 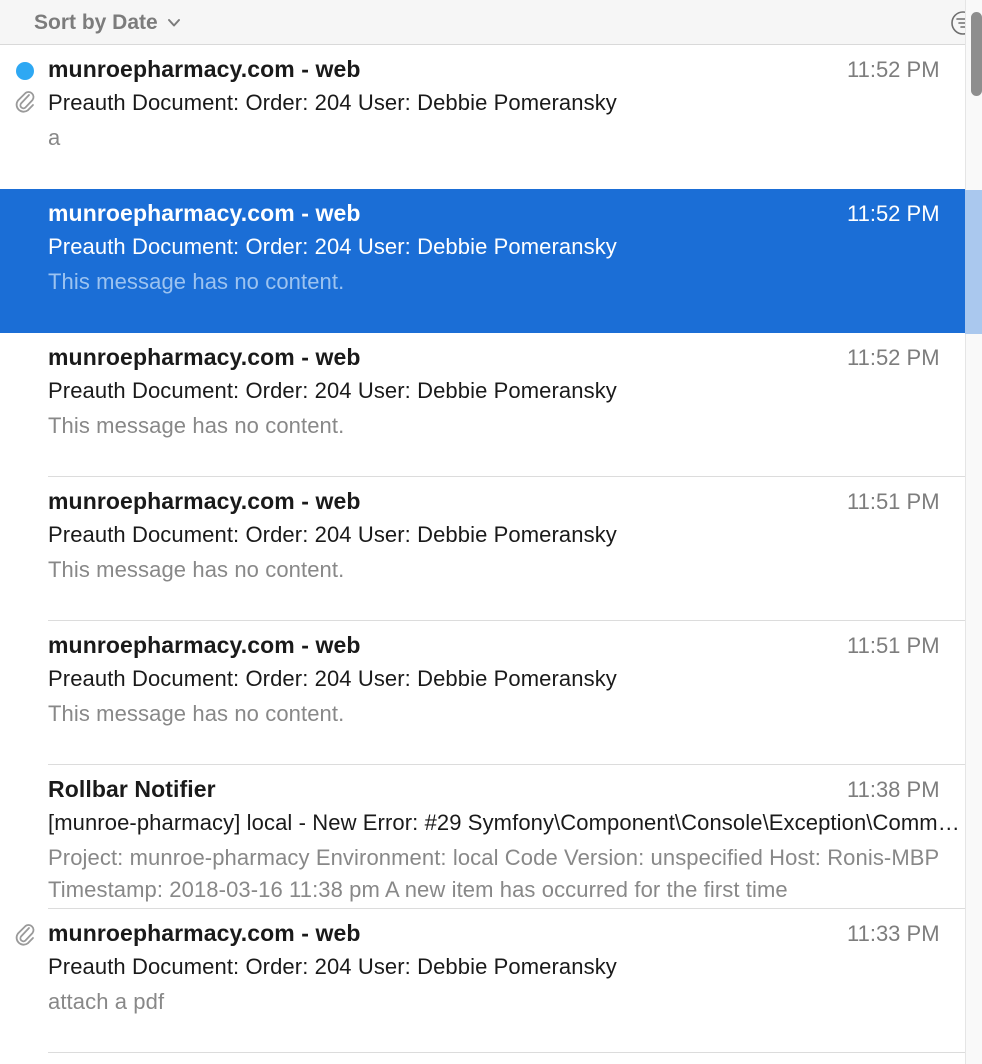 I want to click on message-time: 11:38 PM, so click(x=893, y=789).